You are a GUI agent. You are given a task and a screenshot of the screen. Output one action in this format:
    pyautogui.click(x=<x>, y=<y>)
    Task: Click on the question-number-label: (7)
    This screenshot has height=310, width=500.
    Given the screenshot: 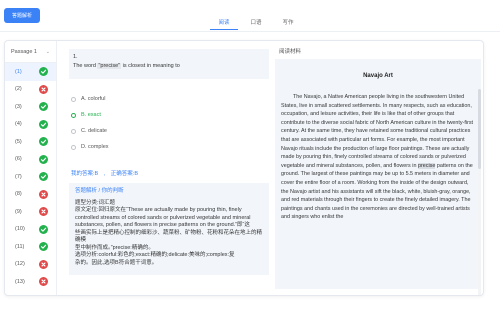 What is the action you would take?
    pyautogui.click(x=18, y=176)
    